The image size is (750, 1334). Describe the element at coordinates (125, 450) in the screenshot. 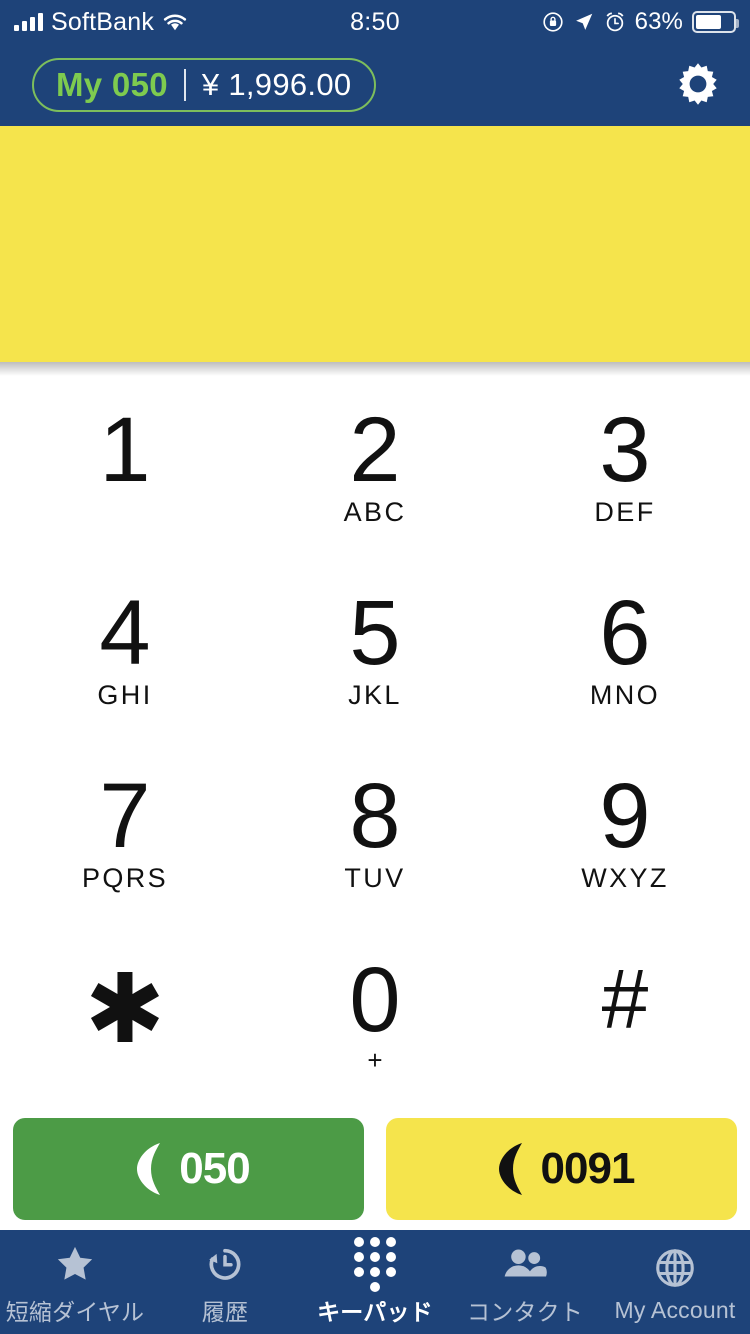

I see `key-1-digit: 1` at that location.